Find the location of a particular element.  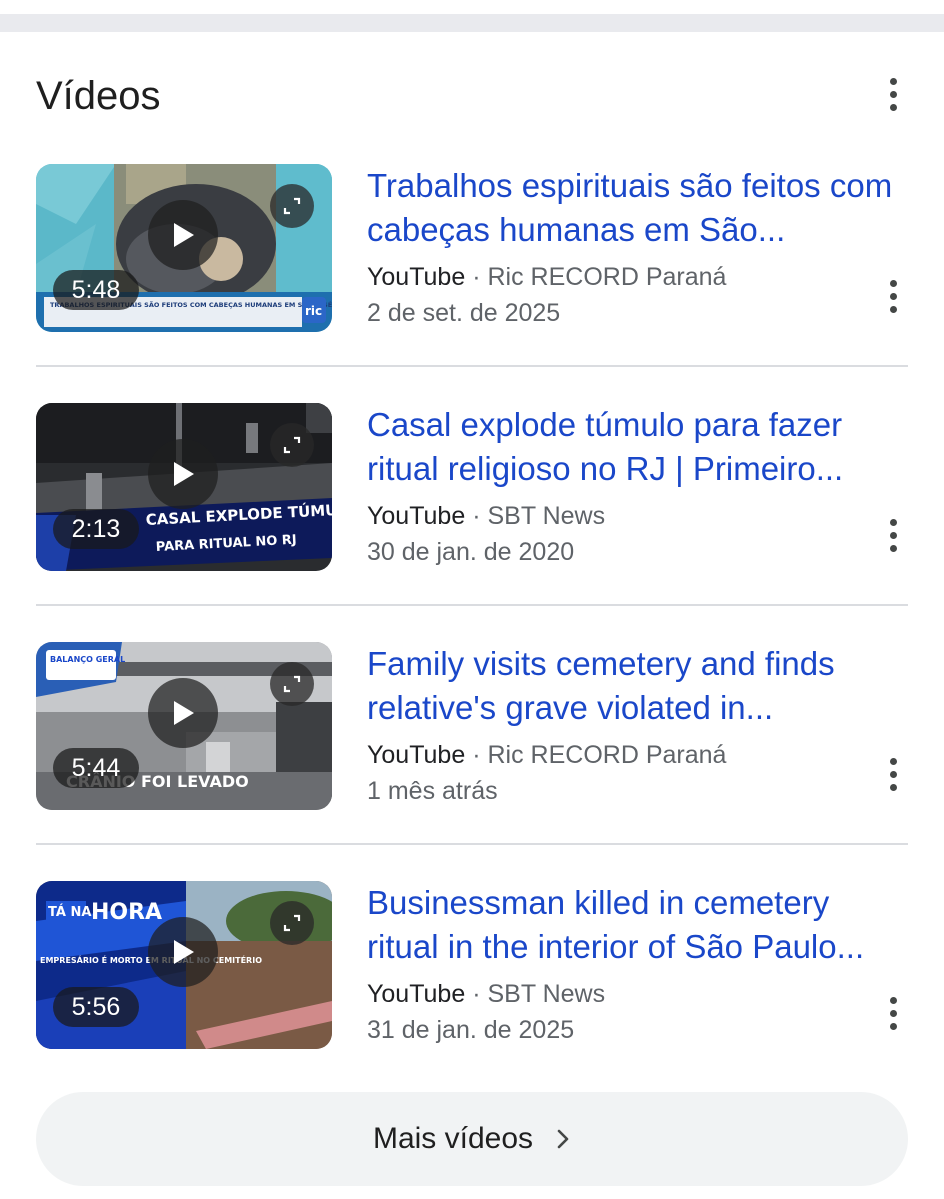

duration-badge: 5:48 is located at coordinates (96, 290).